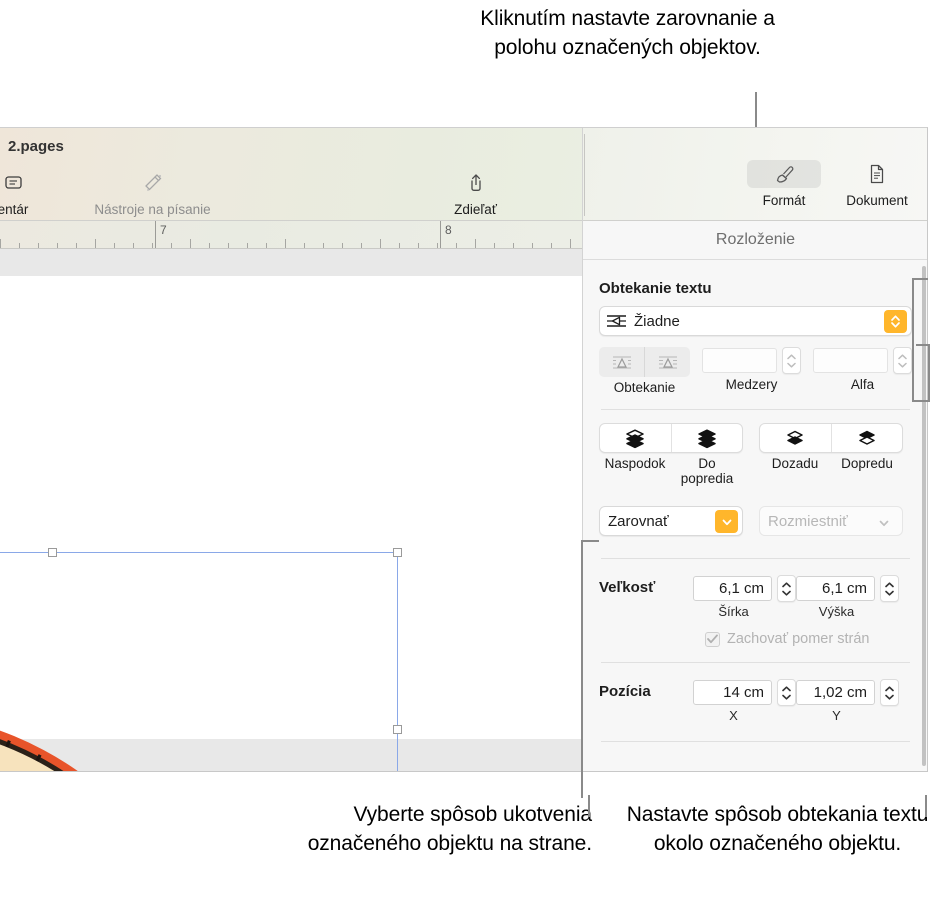 The height and width of the screenshot is (910, 935). What do you see at coordinates (796, 438) in the screenshot?
I see `send-backward-button` at bounding box center [796, 438].